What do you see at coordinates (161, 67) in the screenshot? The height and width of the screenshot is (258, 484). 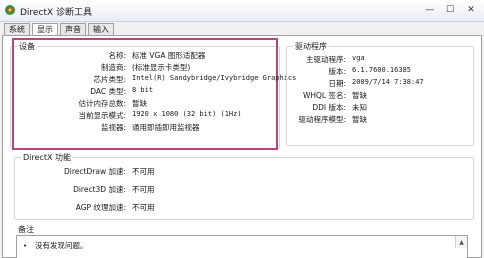 I see `device-manufacturer-value: (标准显示卡类型)` at bounding box center [161, 67].